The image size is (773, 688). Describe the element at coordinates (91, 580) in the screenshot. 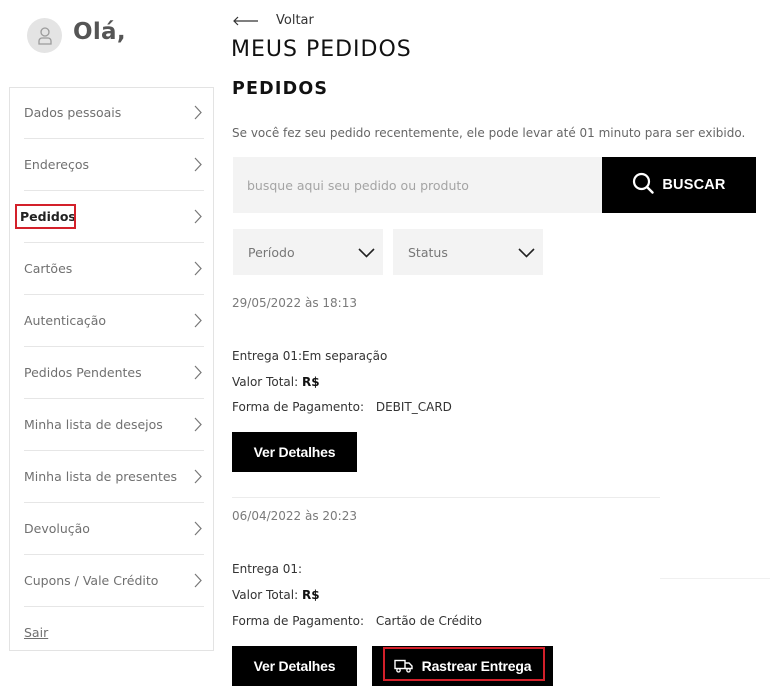

I see `sidebar-item-label: Cupons / Vale Crédito` at that location.